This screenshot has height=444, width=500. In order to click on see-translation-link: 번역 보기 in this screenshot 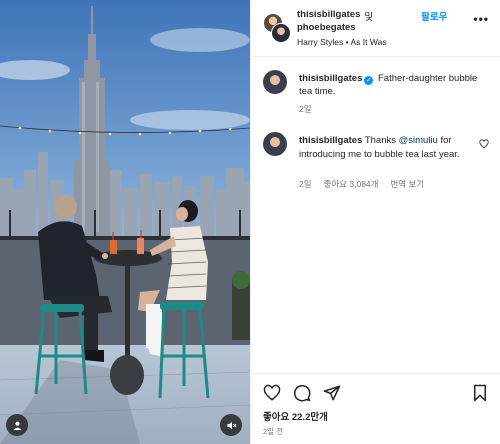, I will do `click(407, 184)`.